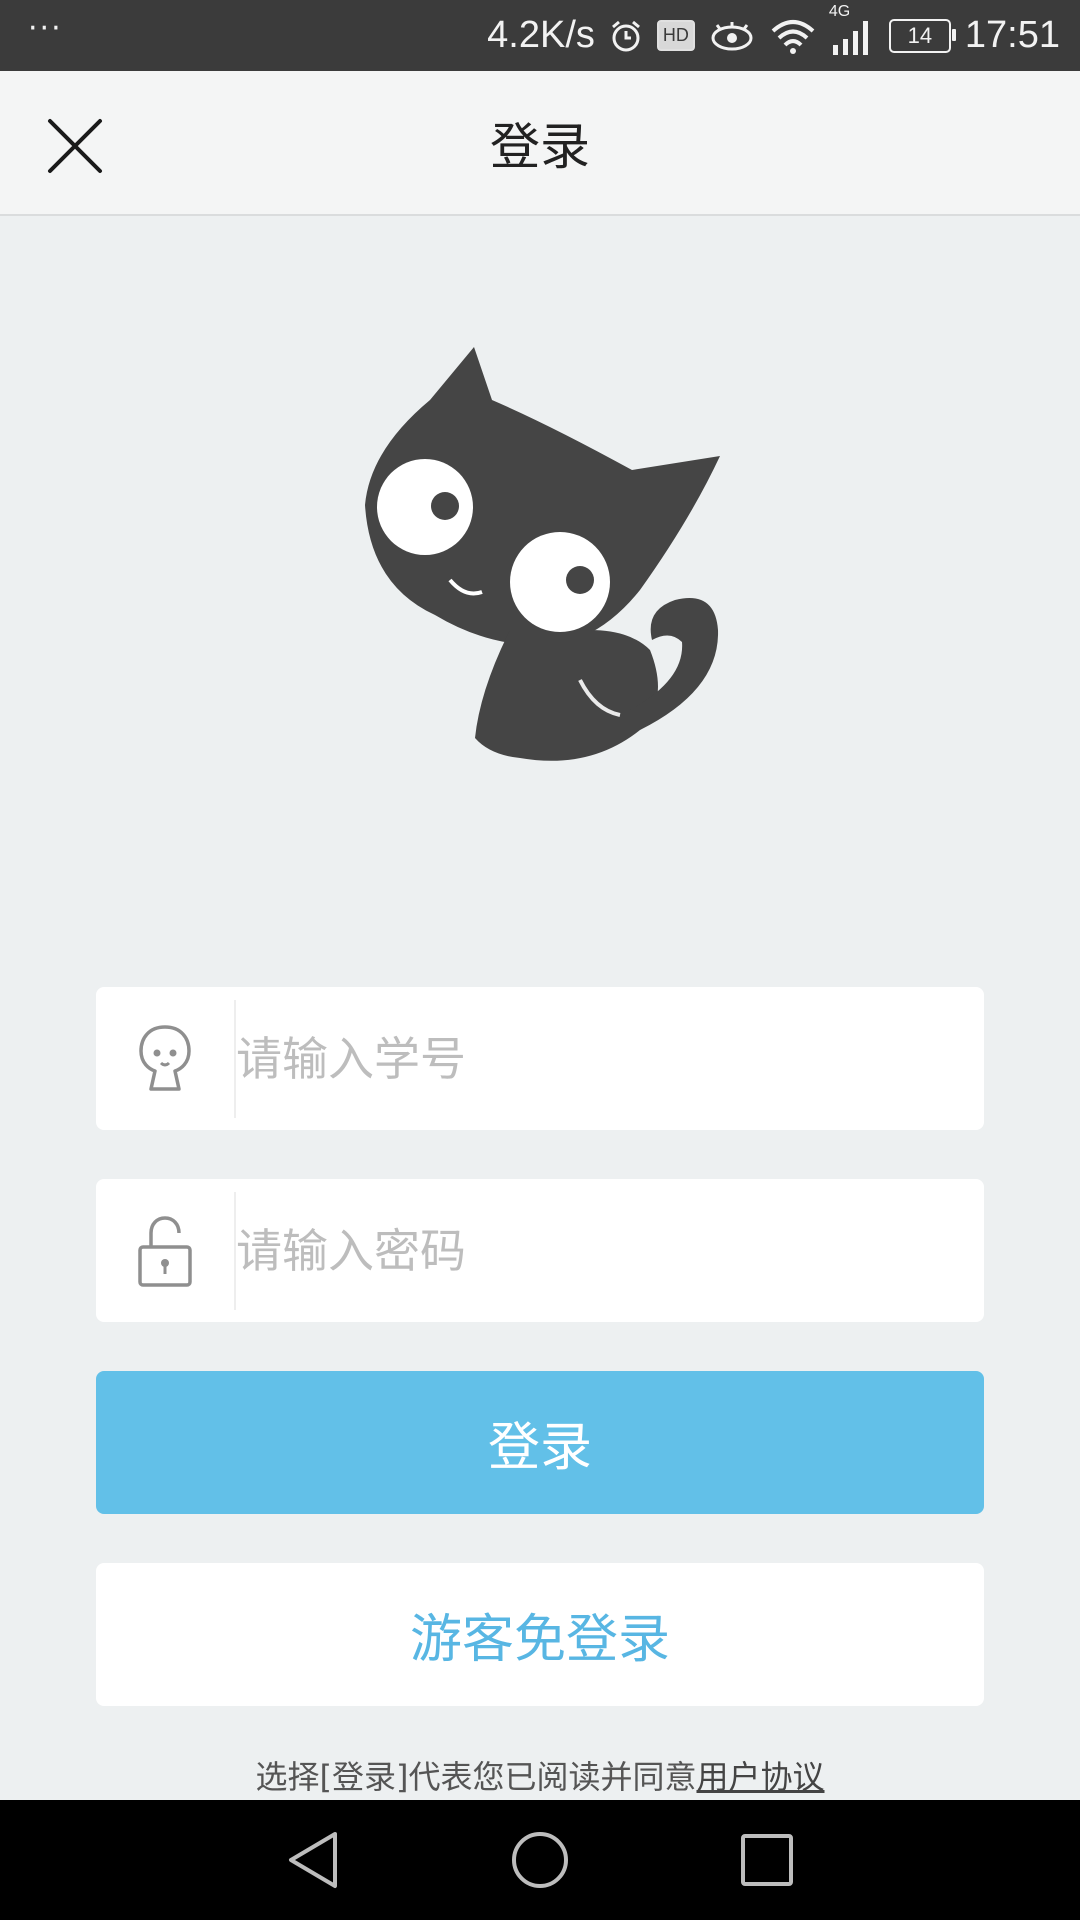 The image size is (1080, 1920). I want to click on recents-button, so click(767, 1860).